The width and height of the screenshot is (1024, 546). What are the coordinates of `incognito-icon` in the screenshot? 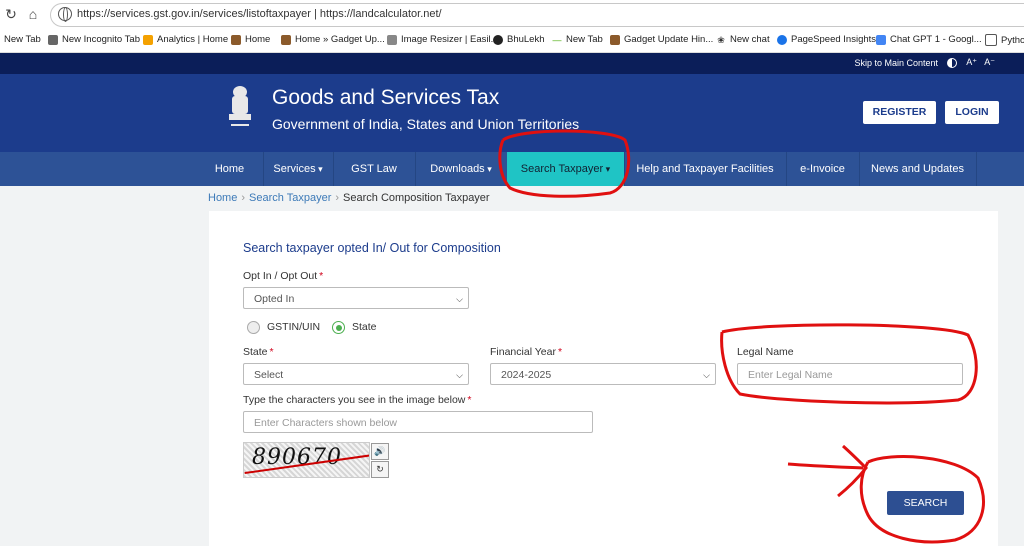 It's located at (53, 39).